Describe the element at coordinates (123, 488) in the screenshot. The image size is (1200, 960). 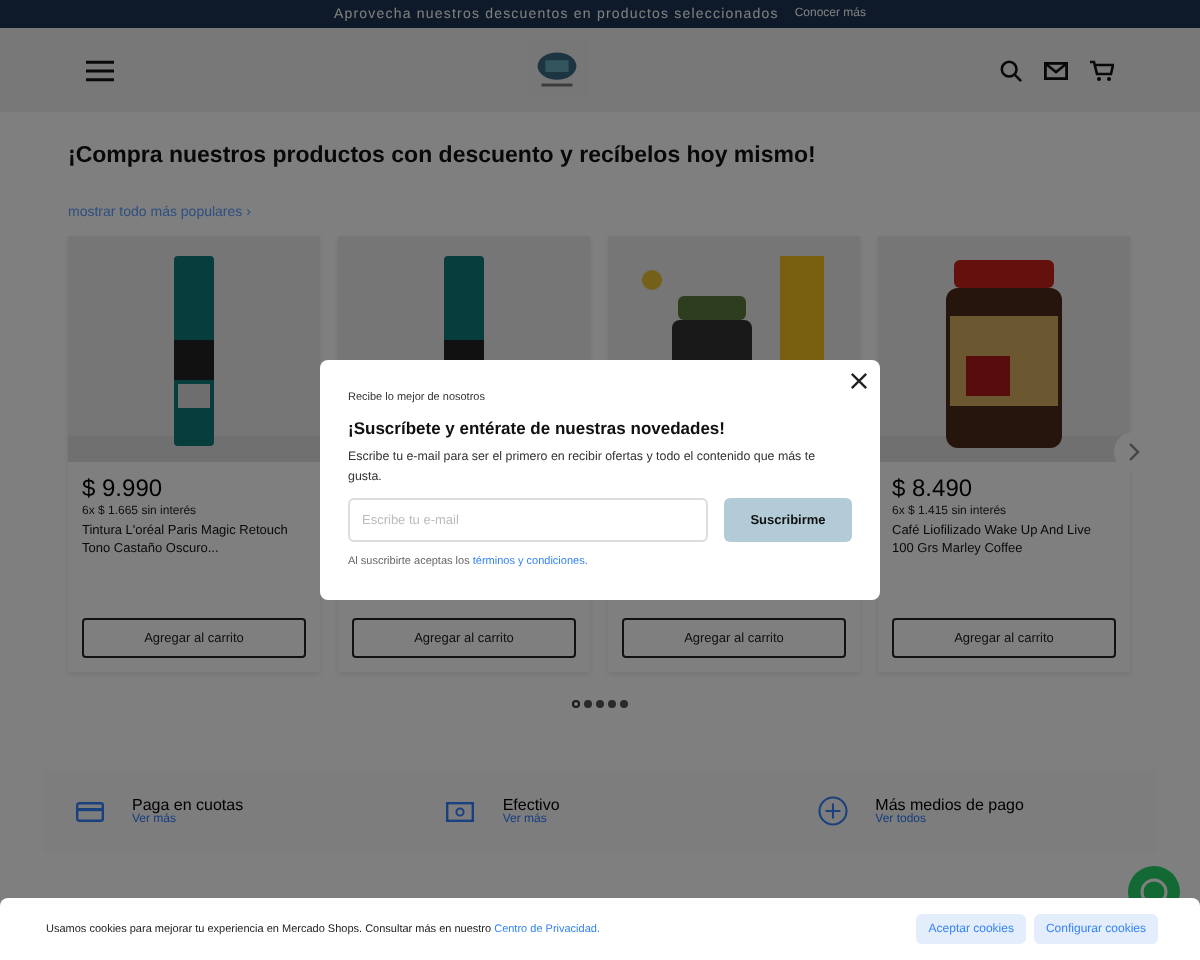
I see `product-price: $ 9.990` at that location.